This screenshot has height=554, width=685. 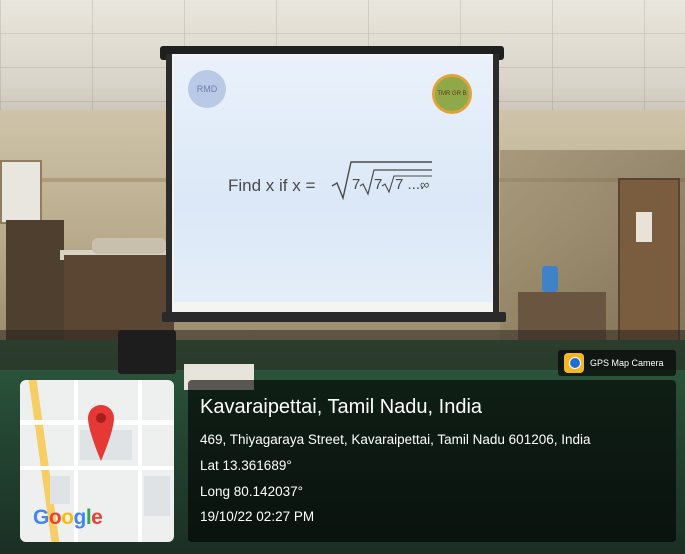 What do you see at coordinates (452, 94) in the screenshot?
I see `slide-logo-right: TMR GR B` at bounding box center [452, 94].